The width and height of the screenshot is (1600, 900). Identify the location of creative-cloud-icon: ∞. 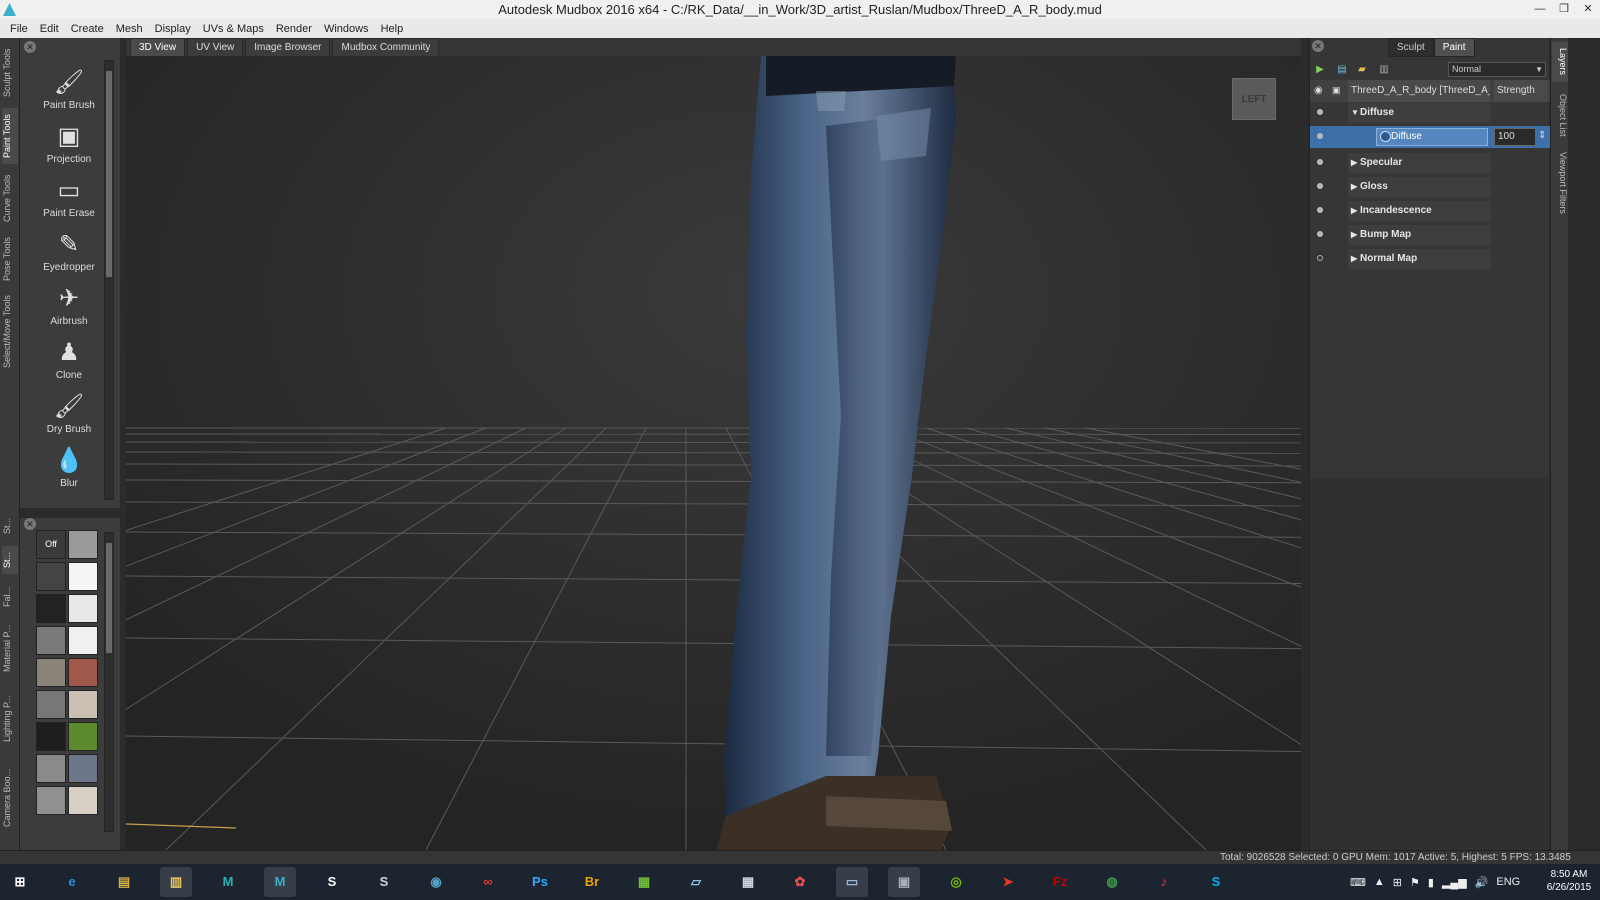
(488, 882).